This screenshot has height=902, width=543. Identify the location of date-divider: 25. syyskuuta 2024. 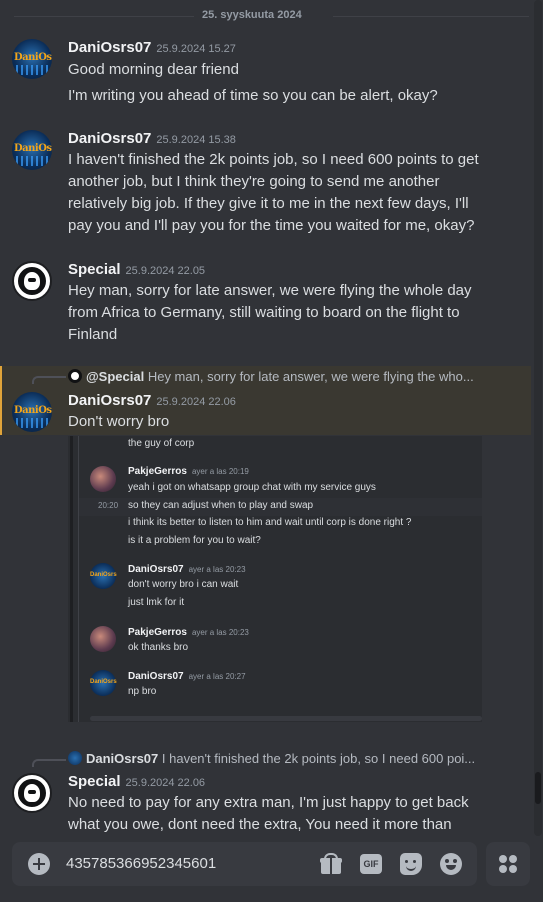
(271, 16).